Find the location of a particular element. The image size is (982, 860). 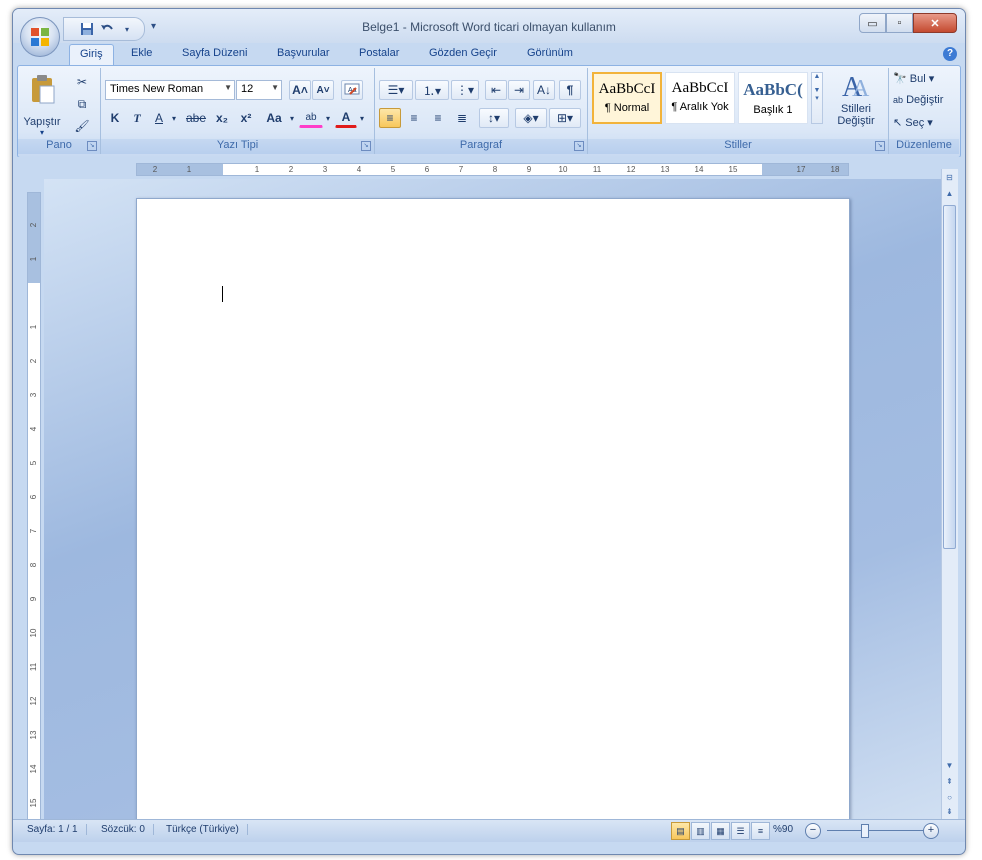

tab-sayfa-duzeni: Sayfa Düzeni is located at coordinates (214, 53).